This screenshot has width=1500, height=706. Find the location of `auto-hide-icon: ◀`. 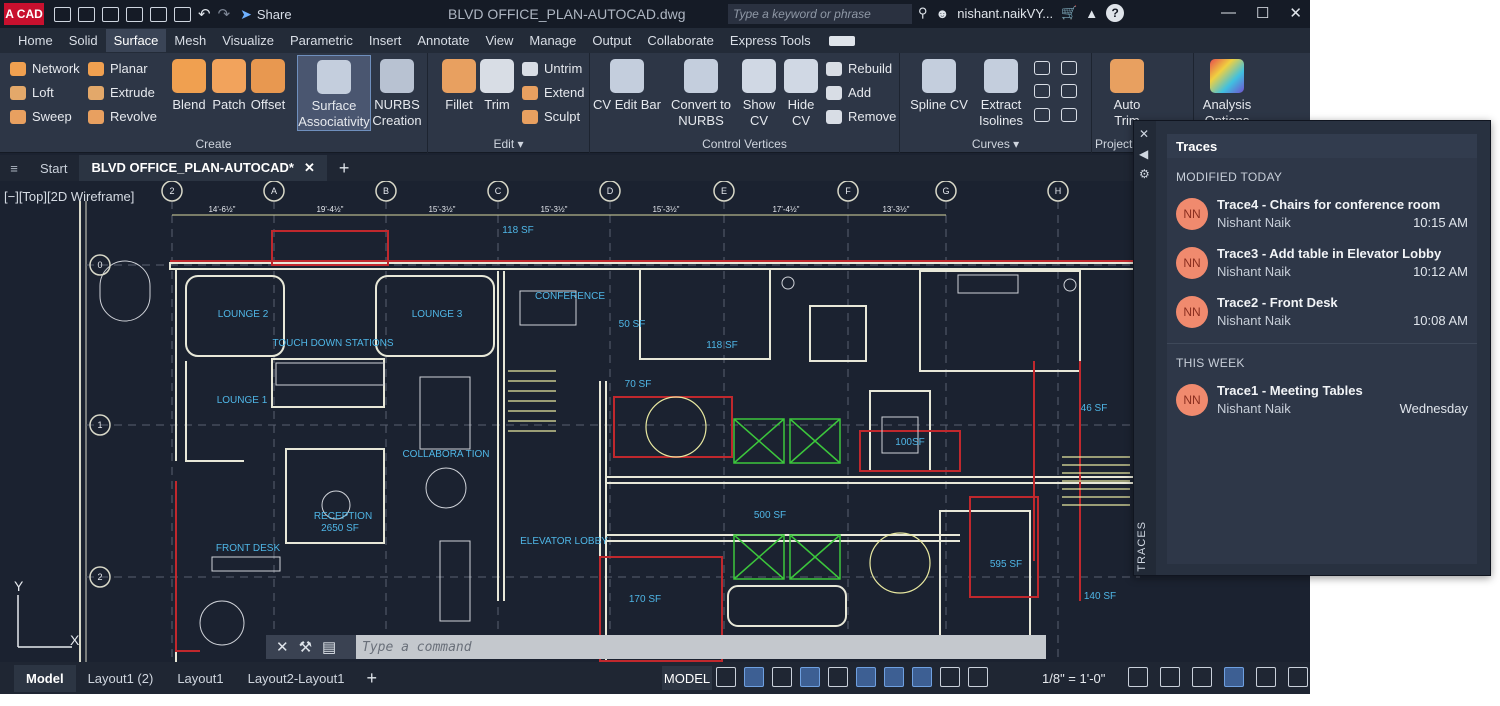

auto-hide-icon: ◀ is located at coordinates (1143, 154).